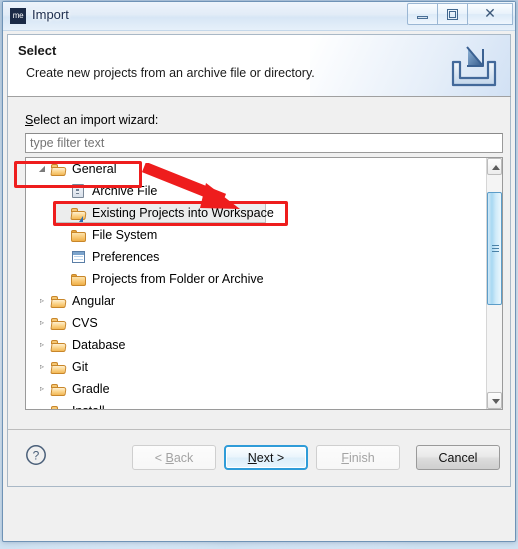 The image size is (518, 549). I want to click on cancel-button-label: Cancel, so click(458, 457).